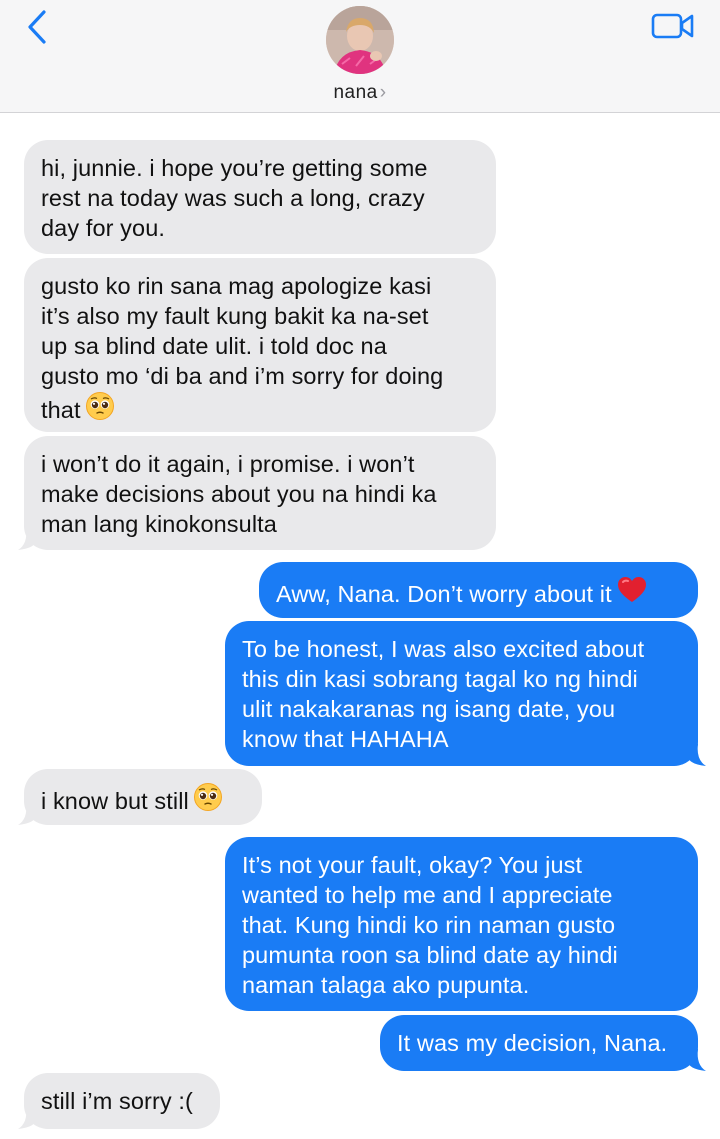 This screenshot has height=1139, width=720. Describe the element at coordinates (233, 198) in the screenshot. I see `message-line: rest na today was such a long, crazy` at that location.